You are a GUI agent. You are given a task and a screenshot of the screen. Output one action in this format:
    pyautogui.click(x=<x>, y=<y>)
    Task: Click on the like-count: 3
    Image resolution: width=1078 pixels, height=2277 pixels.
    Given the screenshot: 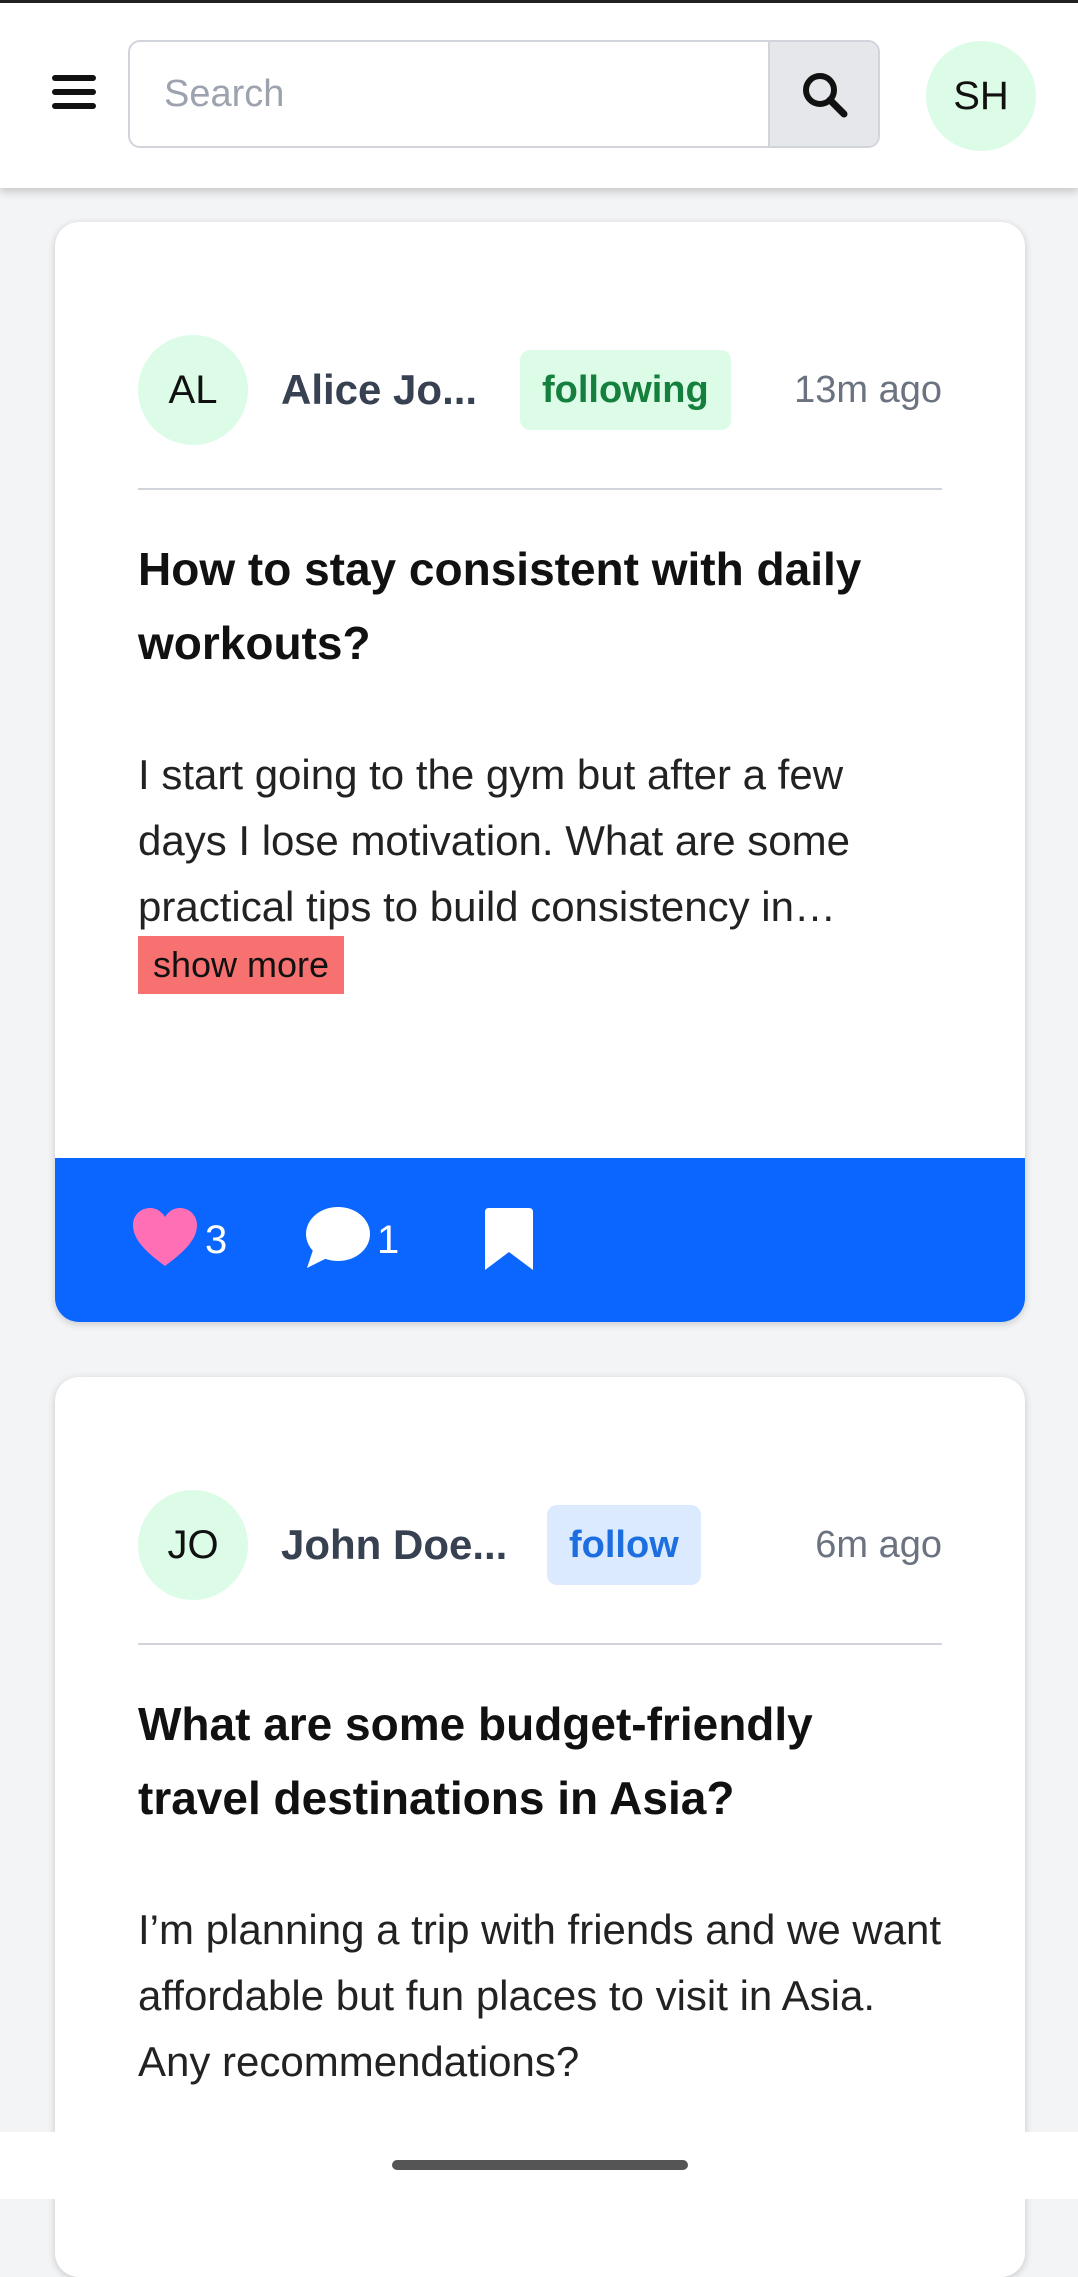 What is the action you would take?
    pyautogui.click(x=216, y=1240)
    